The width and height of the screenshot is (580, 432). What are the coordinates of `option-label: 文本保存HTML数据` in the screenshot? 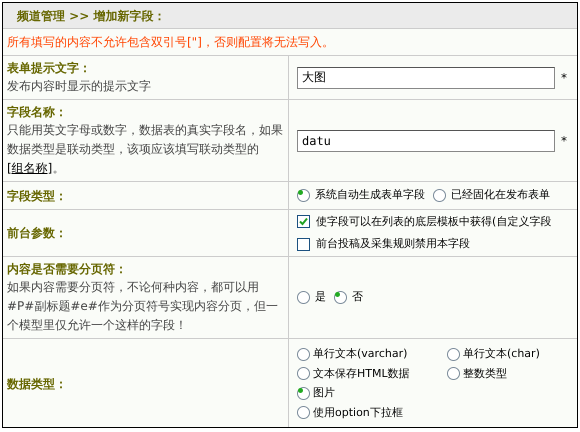 It's located at (361, 374).